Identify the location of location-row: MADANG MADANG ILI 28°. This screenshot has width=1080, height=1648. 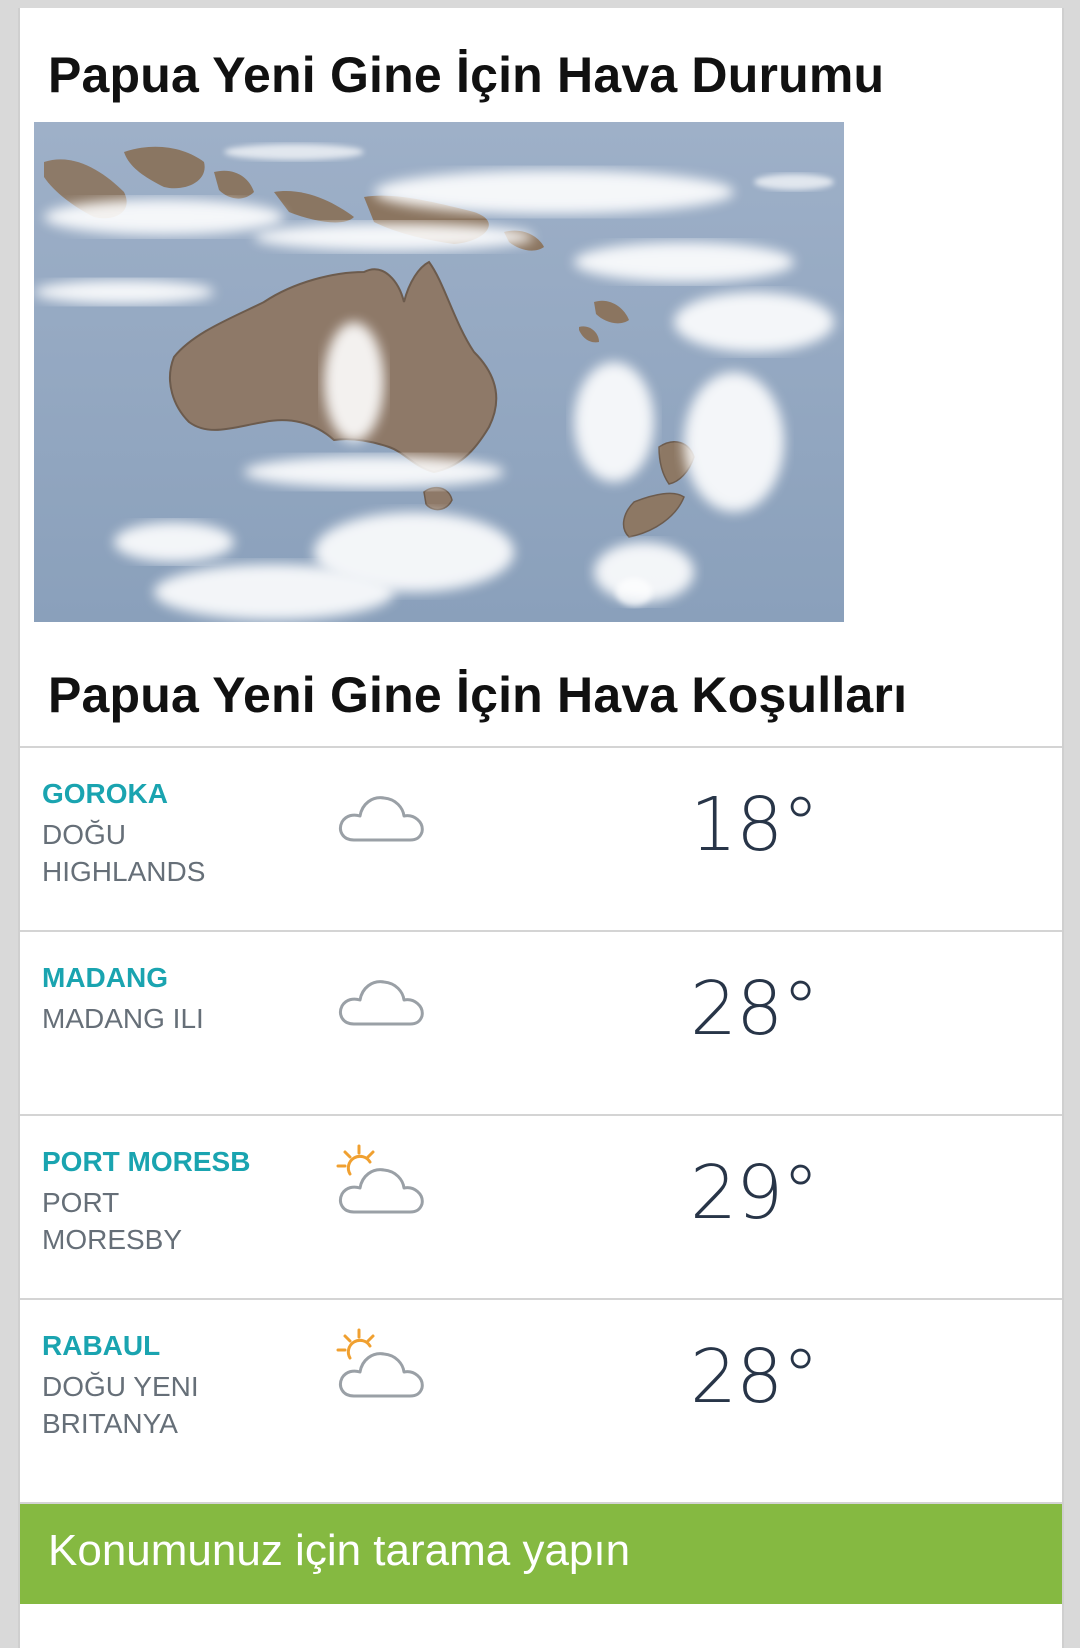
(541, 1022).